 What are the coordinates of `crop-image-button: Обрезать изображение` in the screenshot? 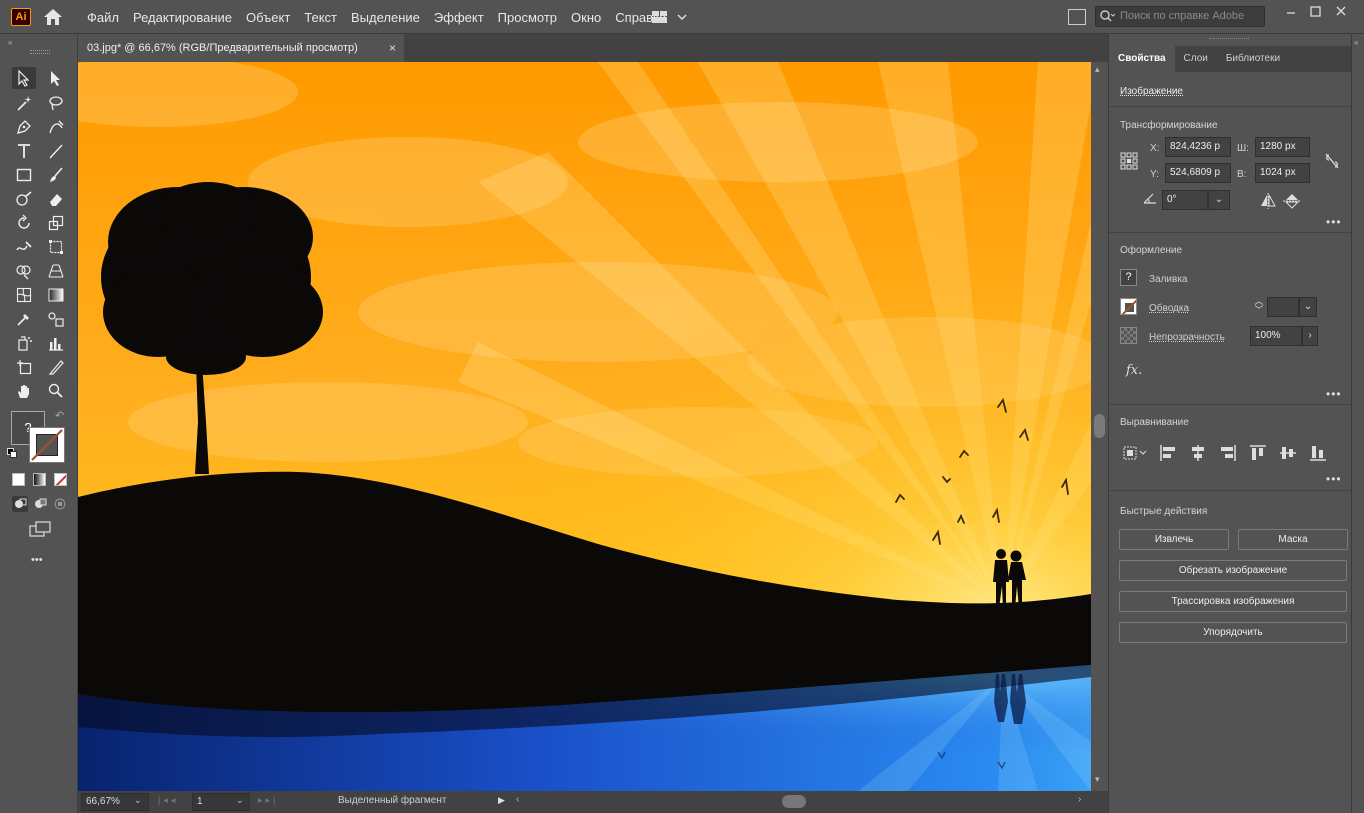 It's located at (1233, 570).